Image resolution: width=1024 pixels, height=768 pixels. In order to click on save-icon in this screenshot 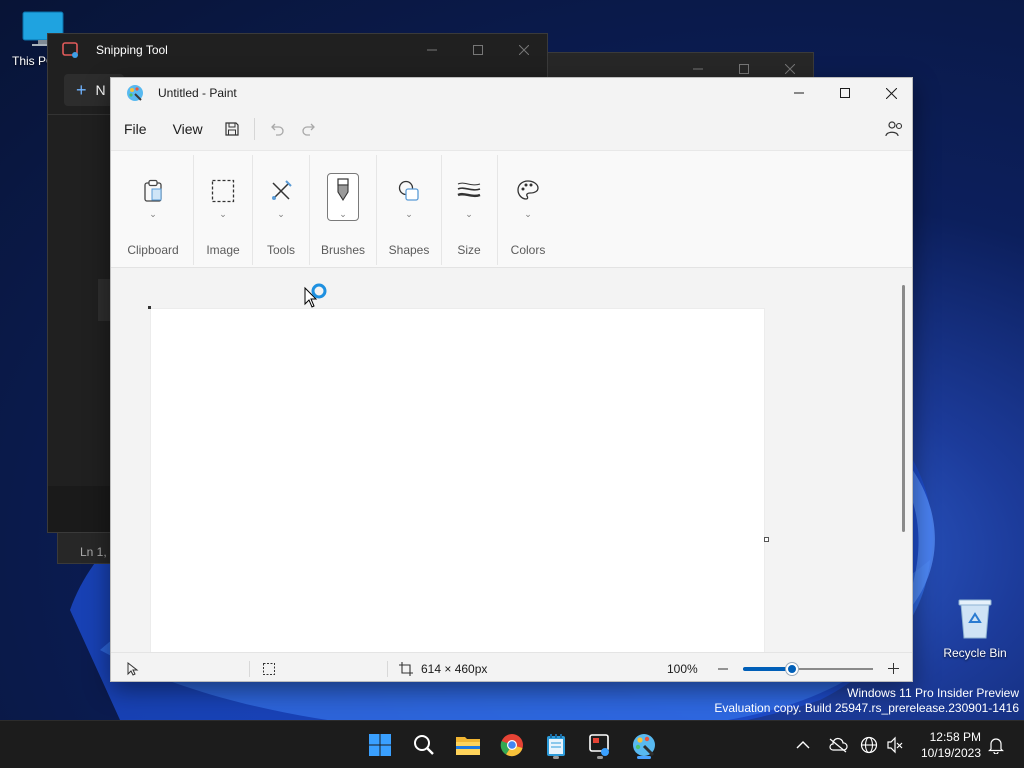, I will do `click(232, 129)`.